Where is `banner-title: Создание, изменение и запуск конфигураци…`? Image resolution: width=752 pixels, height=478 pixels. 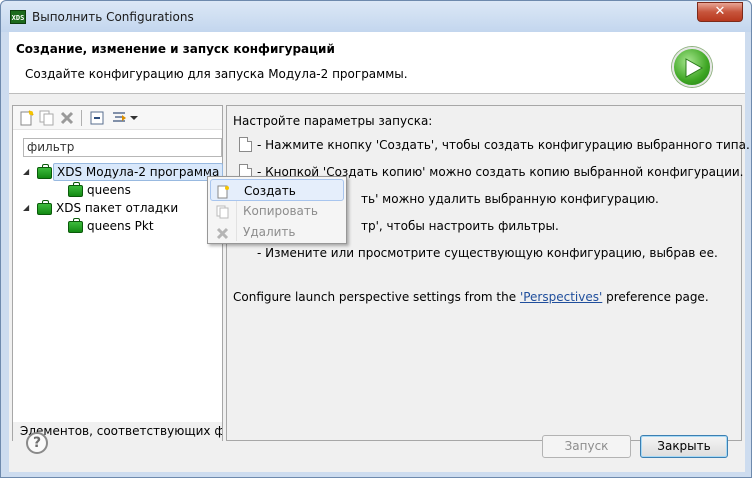
banner-title: Создание, изменение и запуск конфигураци… is located at coordinates (175, 49).